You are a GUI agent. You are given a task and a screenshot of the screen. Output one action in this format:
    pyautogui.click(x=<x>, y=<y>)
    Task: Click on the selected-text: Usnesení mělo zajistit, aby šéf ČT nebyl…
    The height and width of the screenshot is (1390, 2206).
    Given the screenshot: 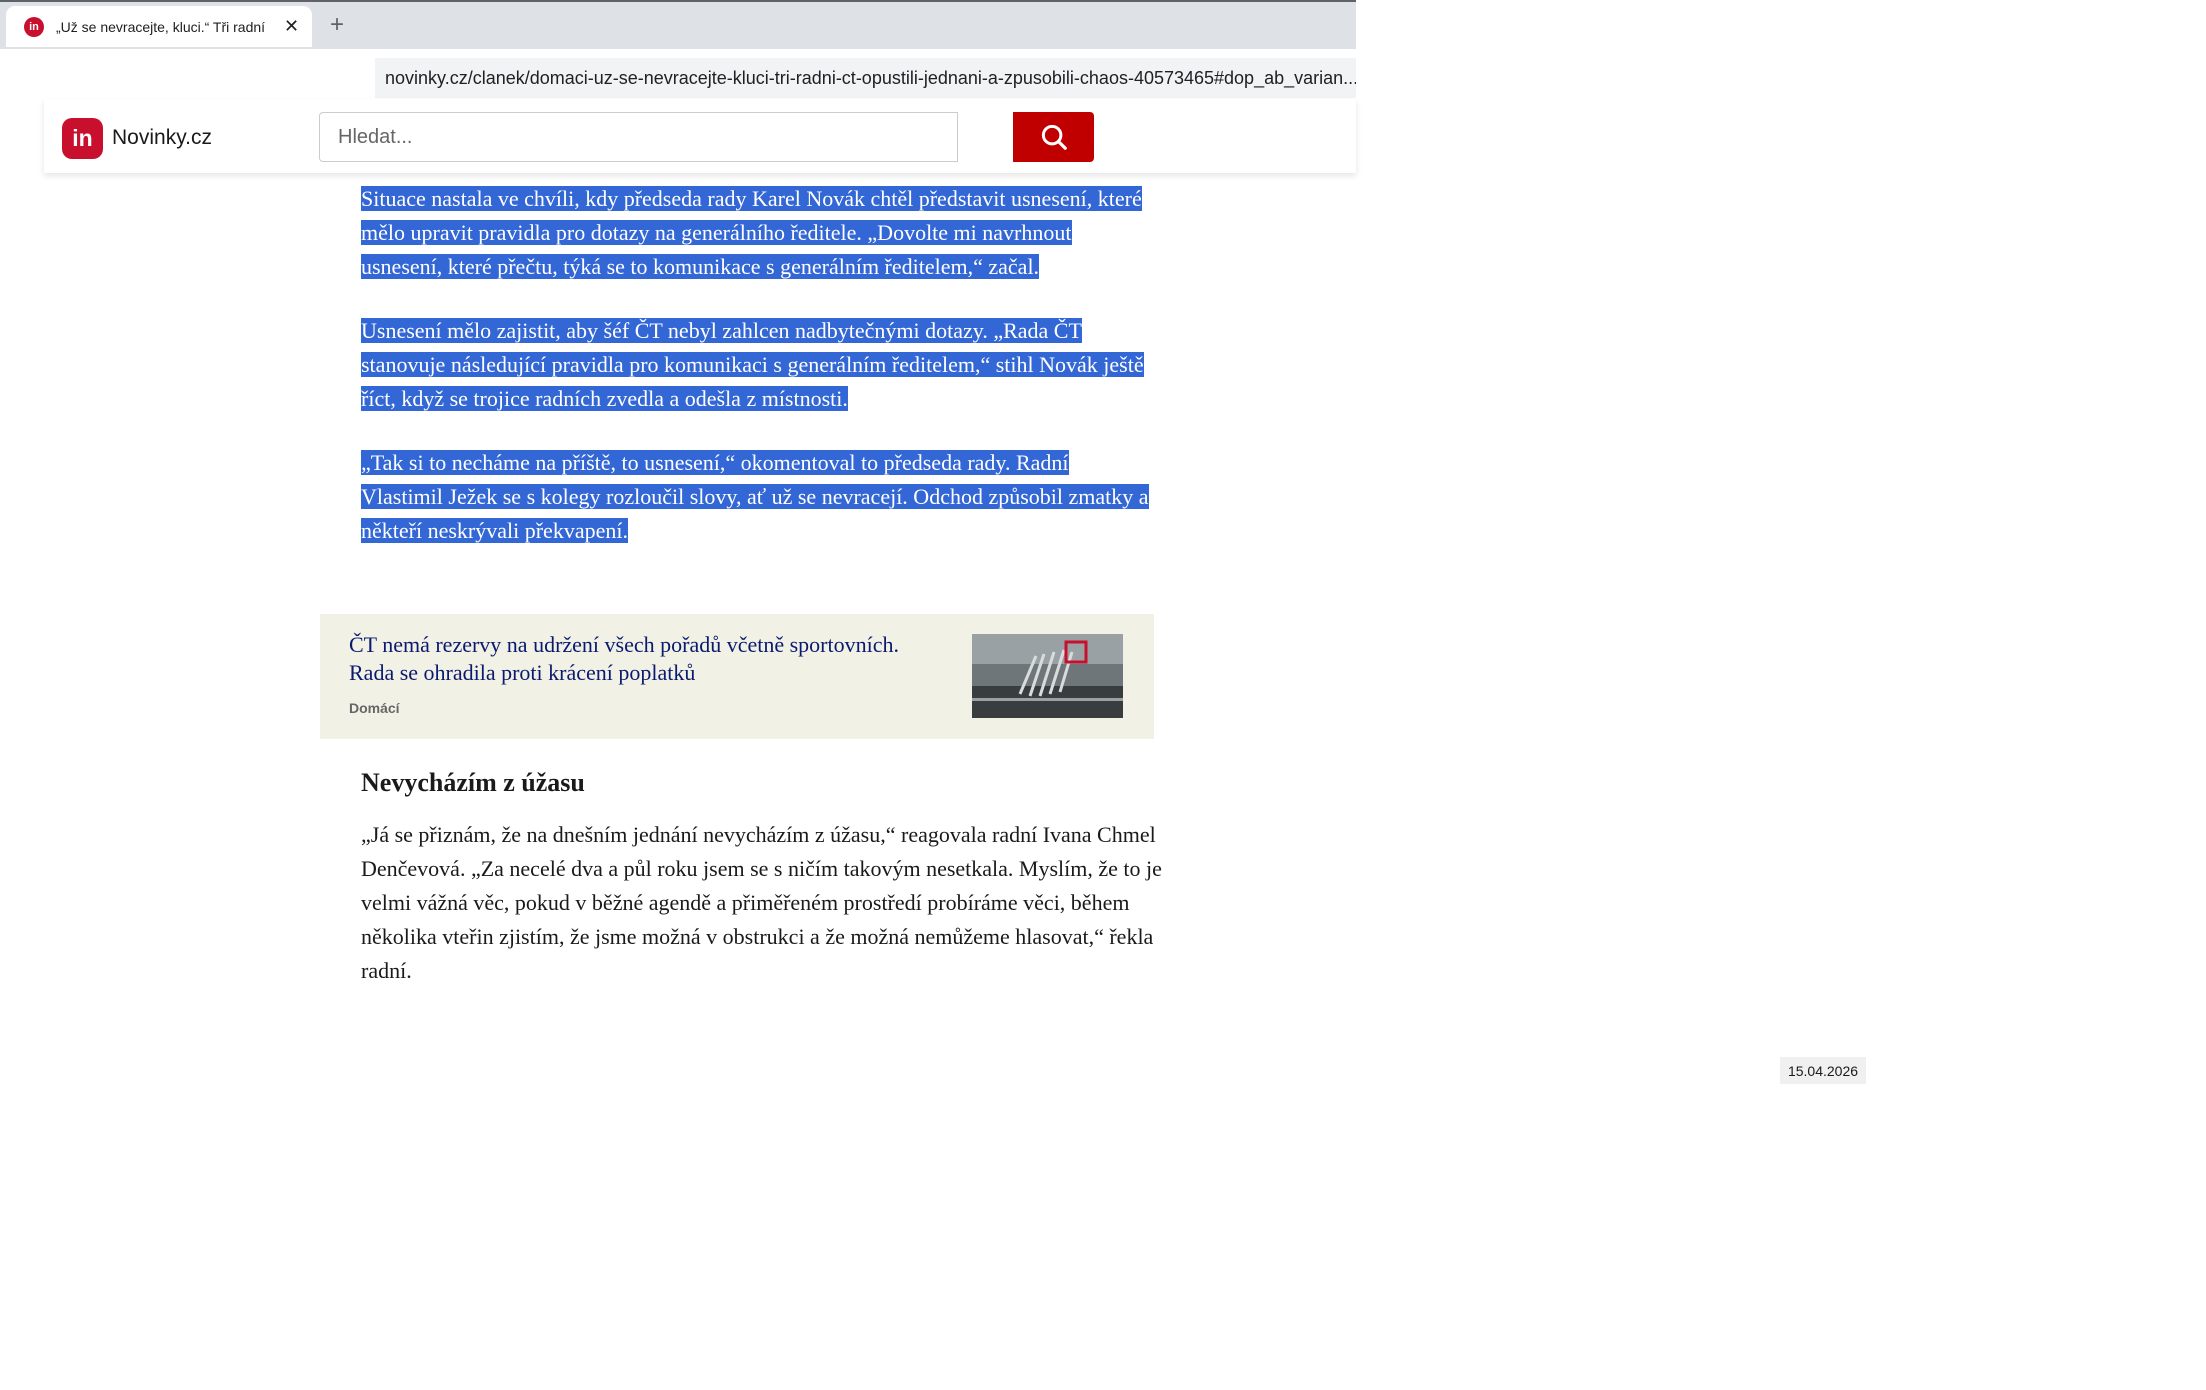 What is the action you would take?
    pyautogui.click(x=752, y=364)
    